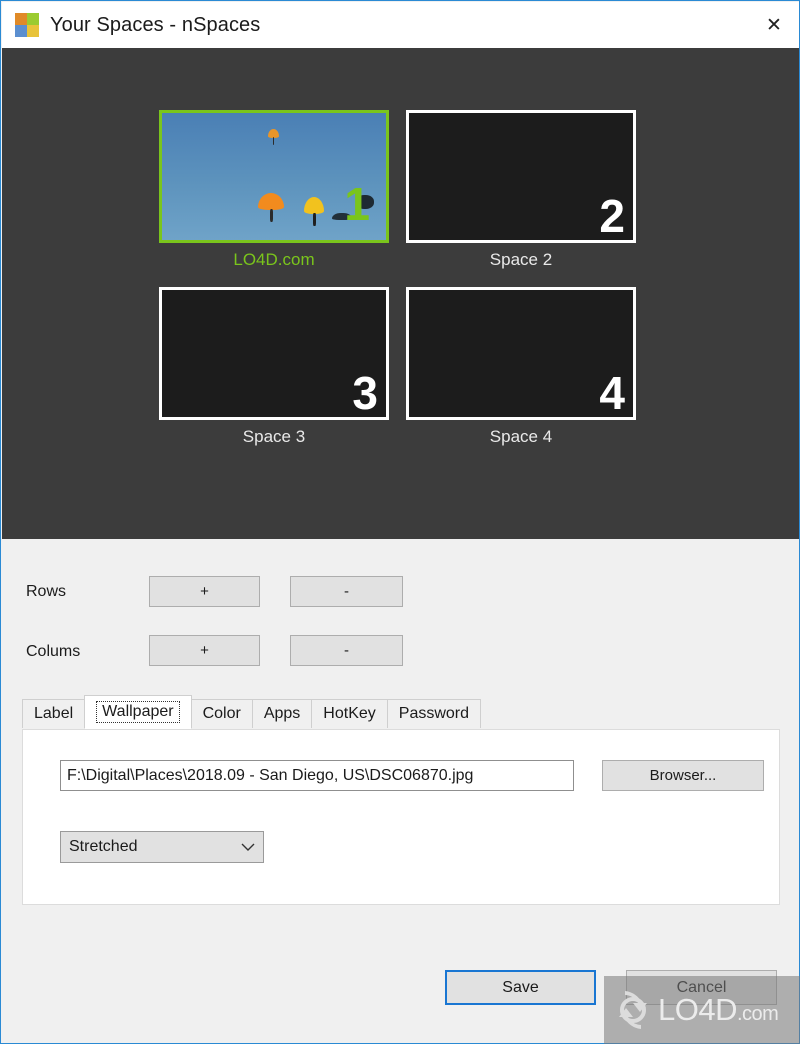  I want to click on save-button: Save, so click(520, 987).